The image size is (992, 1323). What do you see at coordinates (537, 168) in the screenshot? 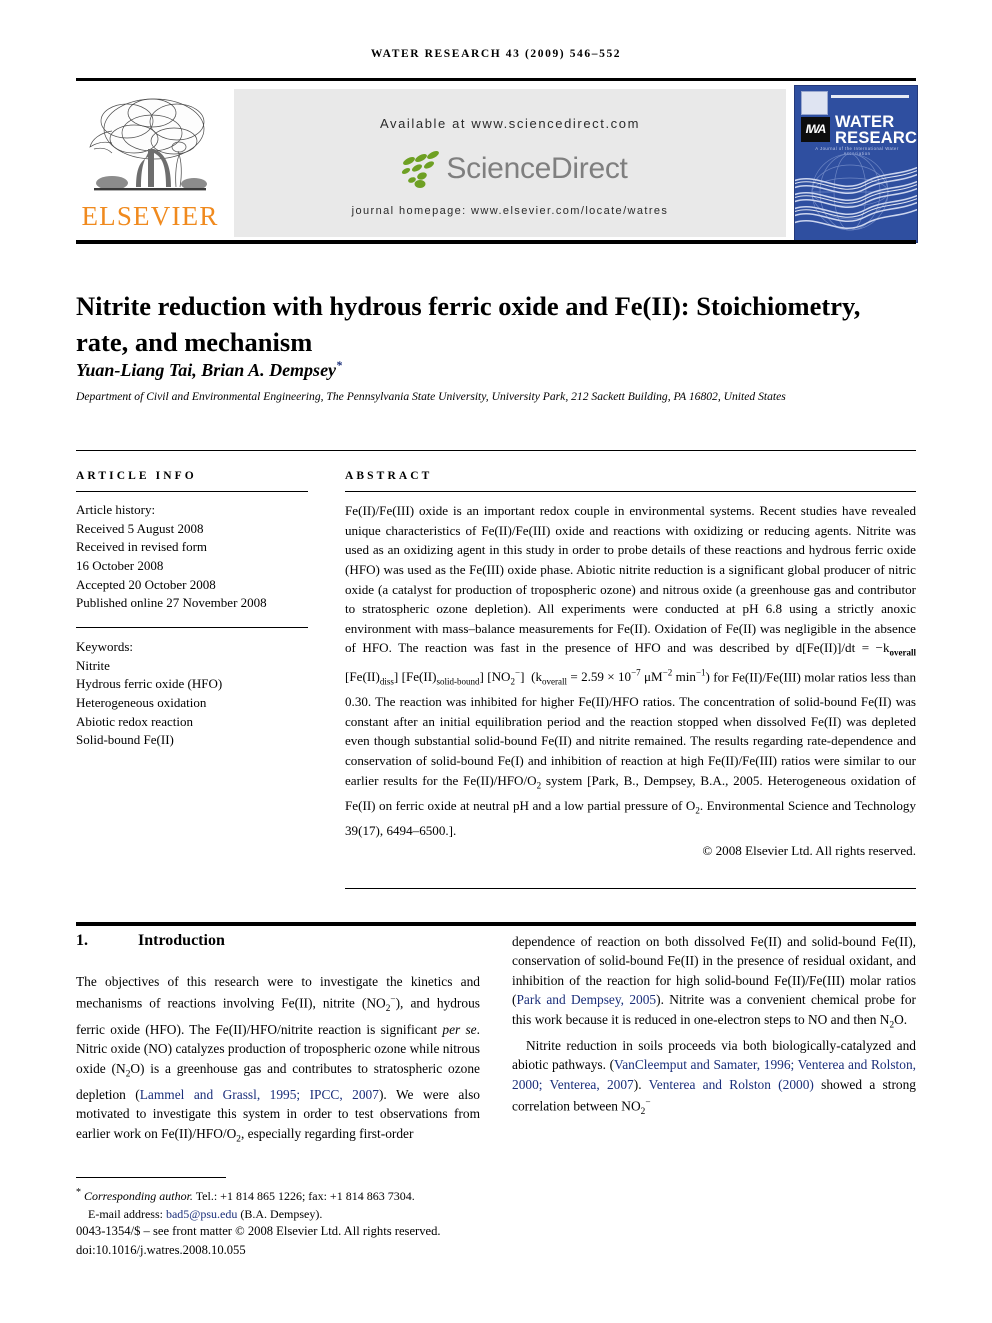
I see `sciencedirect-wordmark: ScienceDirect` at bounding box center [537, 168].